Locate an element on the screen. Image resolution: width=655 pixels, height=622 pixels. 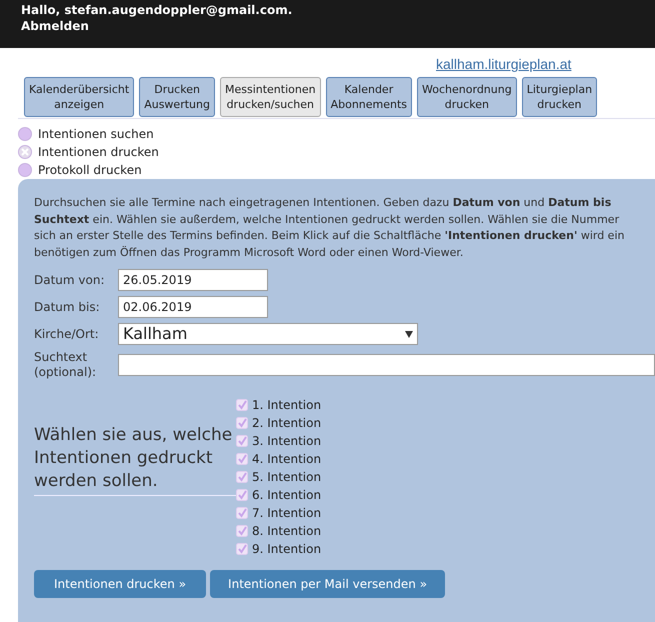
radio-label: Protokoll drucken is located at coordinates (90, 170).